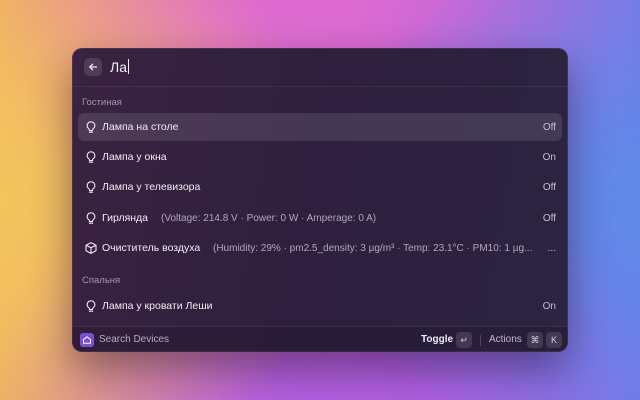 The image size is (640, 400). What do you see at coordinates (320, 306) in the screenshot?
I see `list-item: Лампа у кровати Леши On` at bounding box center [320, 306].